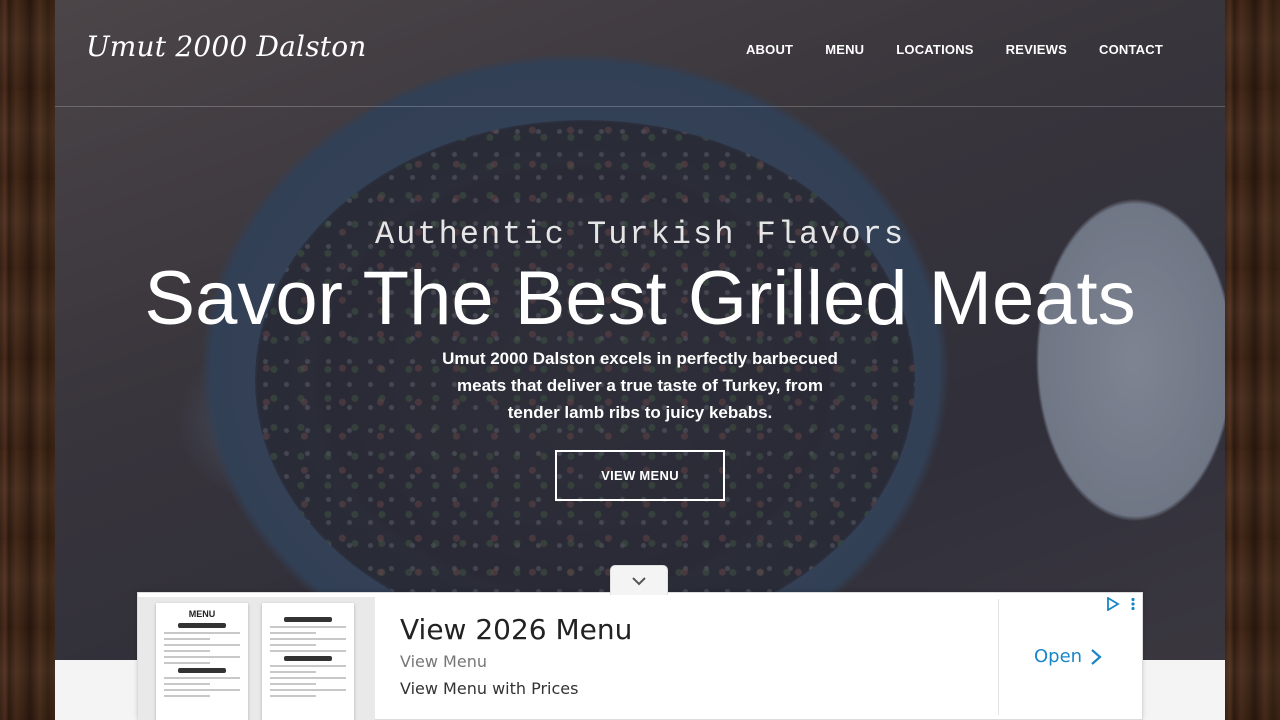  Describe the element at coordinates (769, 49) in the screenshot. I see `nav-item-about: ABOUT` at that location.